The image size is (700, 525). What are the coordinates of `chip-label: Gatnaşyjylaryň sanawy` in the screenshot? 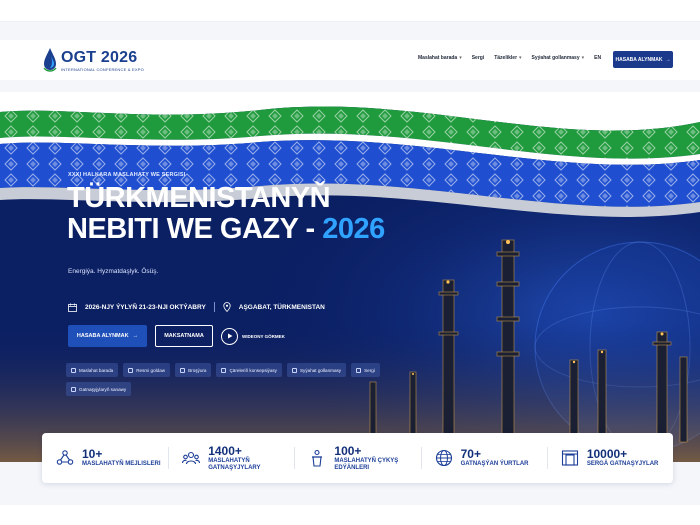 It's located at (103, 389).